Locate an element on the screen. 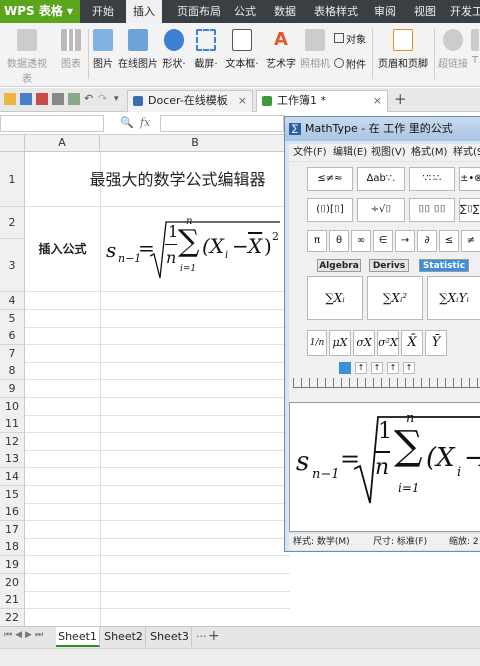  textbox-button: 文本框· is located at coordinates (242, 53).